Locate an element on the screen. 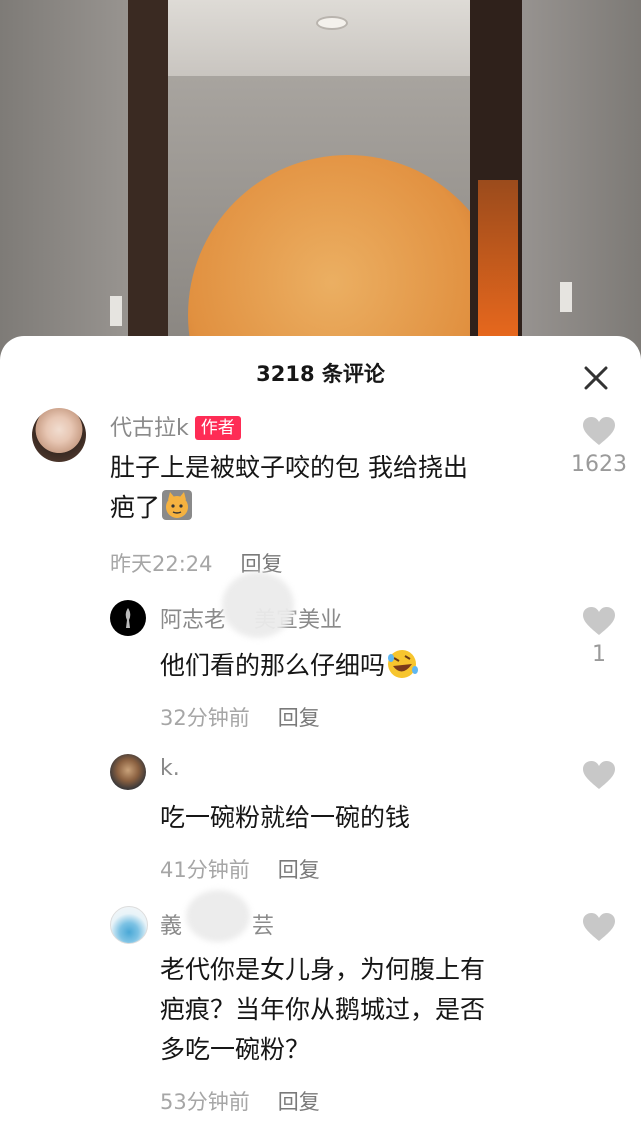 The image size is (641, 1136). ceiling is located at coordinates (320, 38).